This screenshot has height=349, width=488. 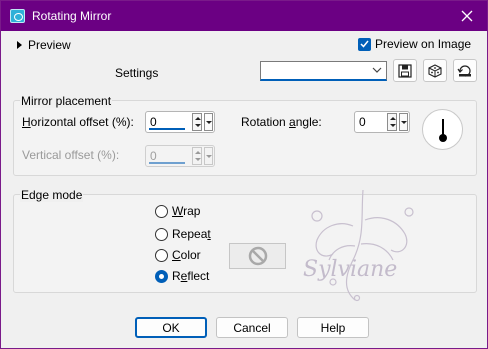 What do you see at coordinates (362, 122) in the screenshot?
I see `rotation-angle-value: 0` at bounding box center [362, 122].